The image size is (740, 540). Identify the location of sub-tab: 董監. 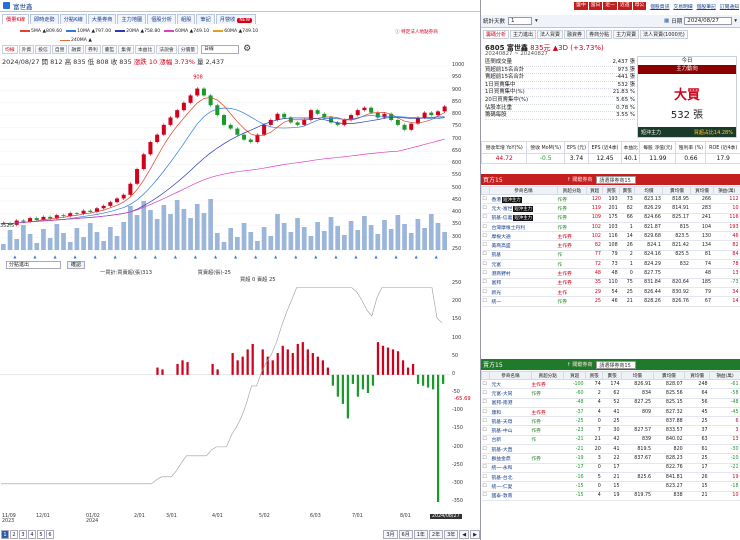
(109, 49).